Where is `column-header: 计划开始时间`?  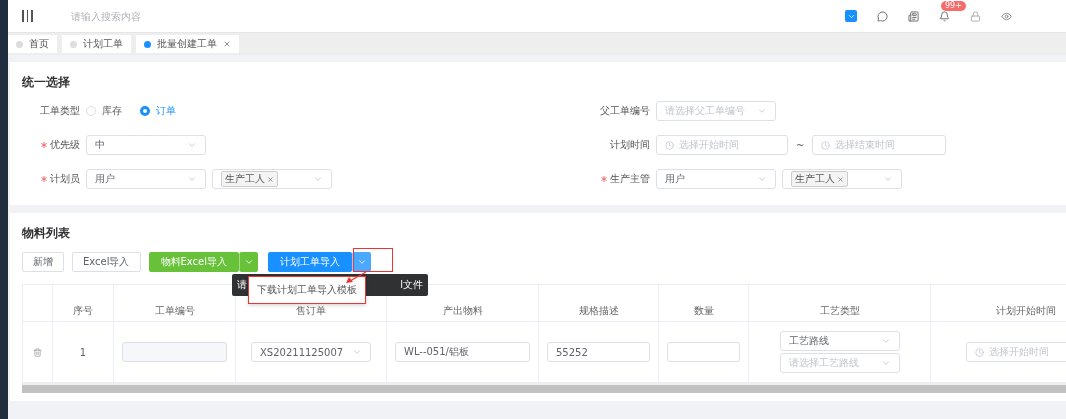
column-header: 计划开始时间 is located at coordinates (998, 303).